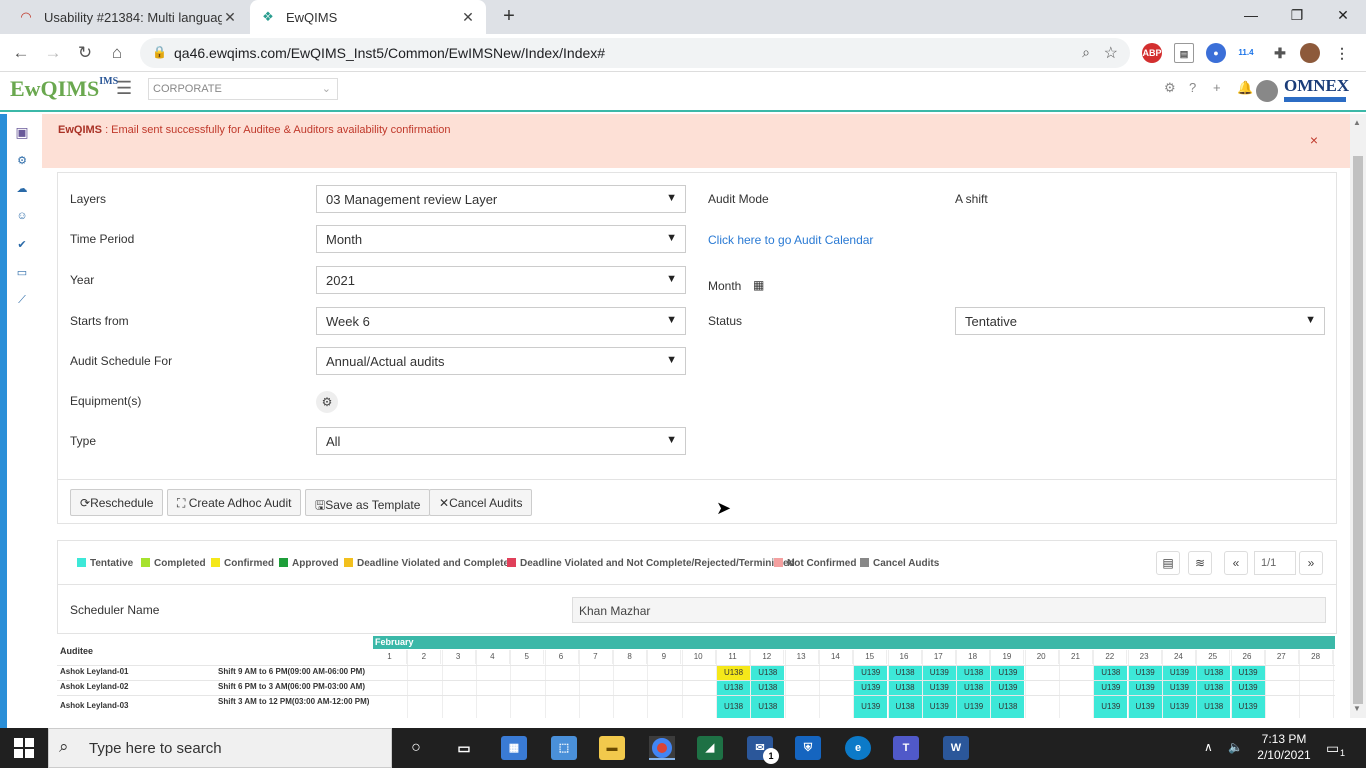 This screenshot has height=768, width=1366. I want to click on layers-icon: ≋, so click(1200, 563).